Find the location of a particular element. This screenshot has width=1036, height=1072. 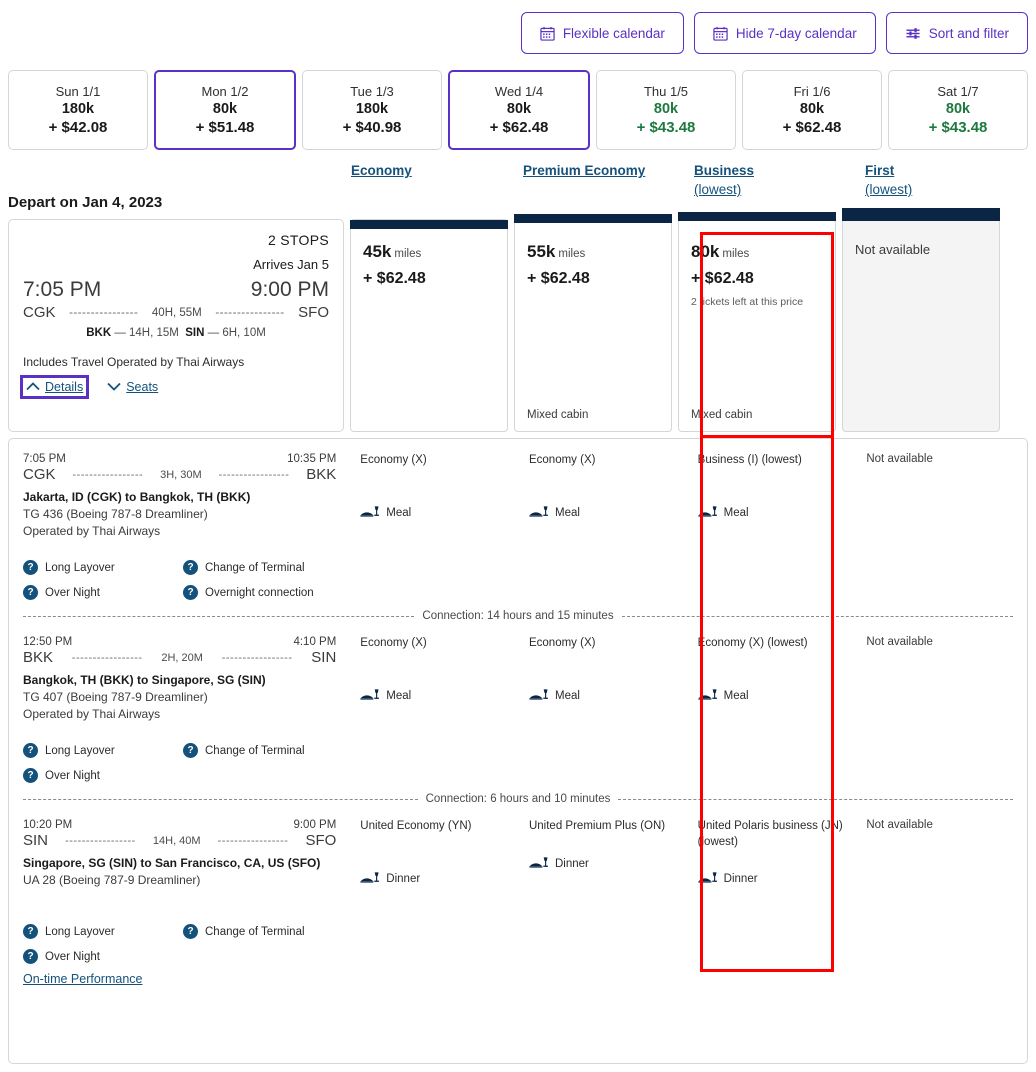

badge-overnight-connection: ? Overnight connection is located at coordinates (259, 592).